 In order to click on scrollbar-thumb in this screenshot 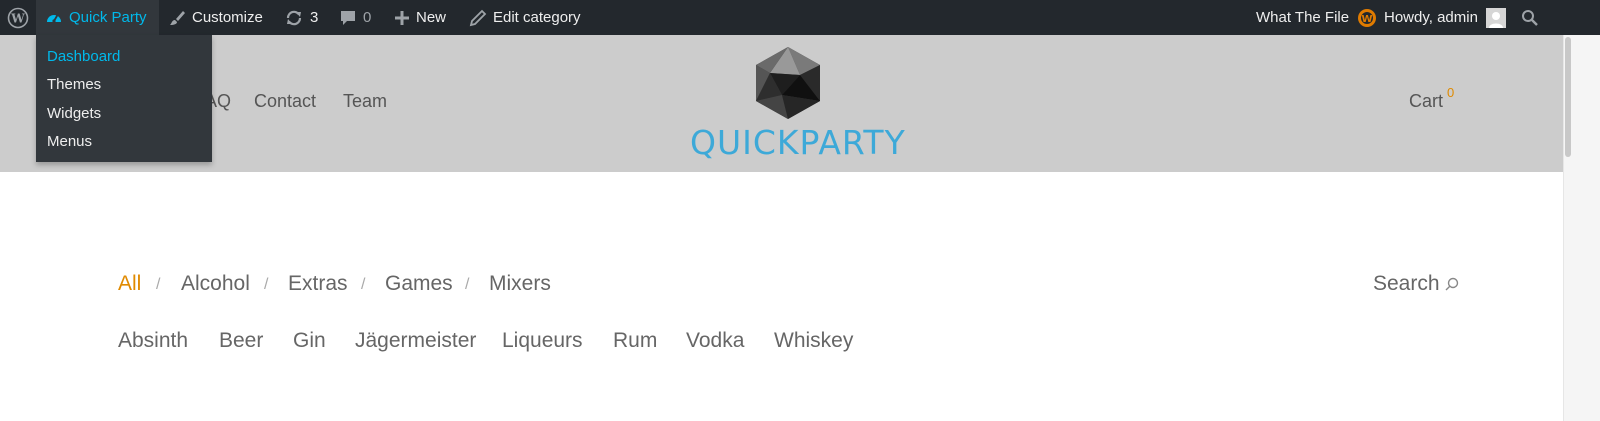, I will do `click(1568, 97)`.